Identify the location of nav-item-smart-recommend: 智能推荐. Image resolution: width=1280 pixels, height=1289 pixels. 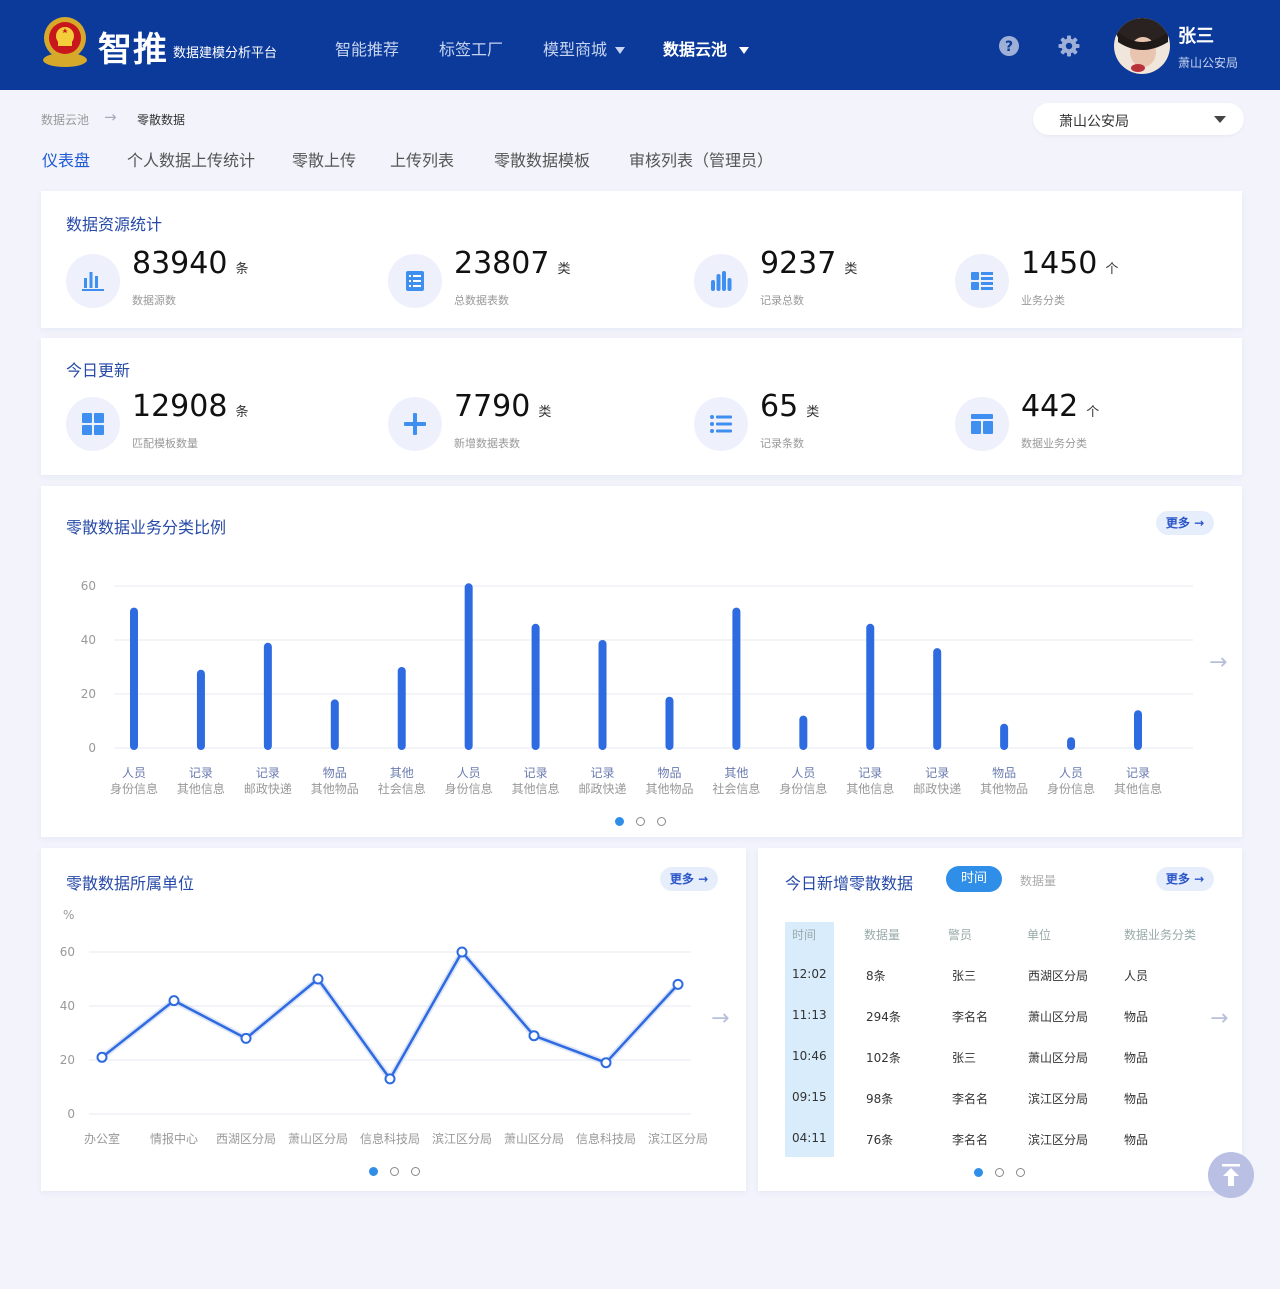
(367, 48).